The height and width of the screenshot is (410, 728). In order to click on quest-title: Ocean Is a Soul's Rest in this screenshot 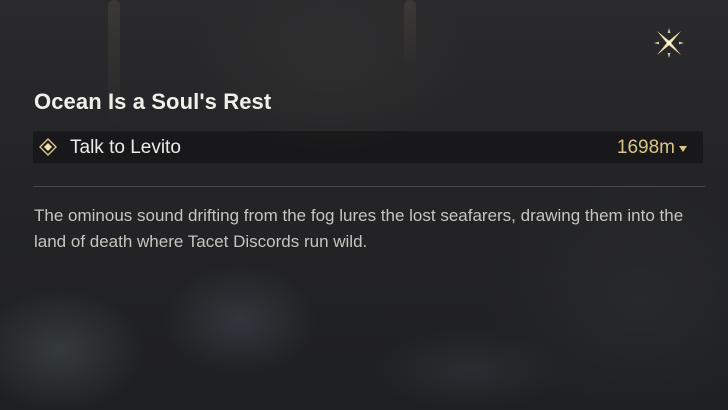, I will do `click(153, 101)`.